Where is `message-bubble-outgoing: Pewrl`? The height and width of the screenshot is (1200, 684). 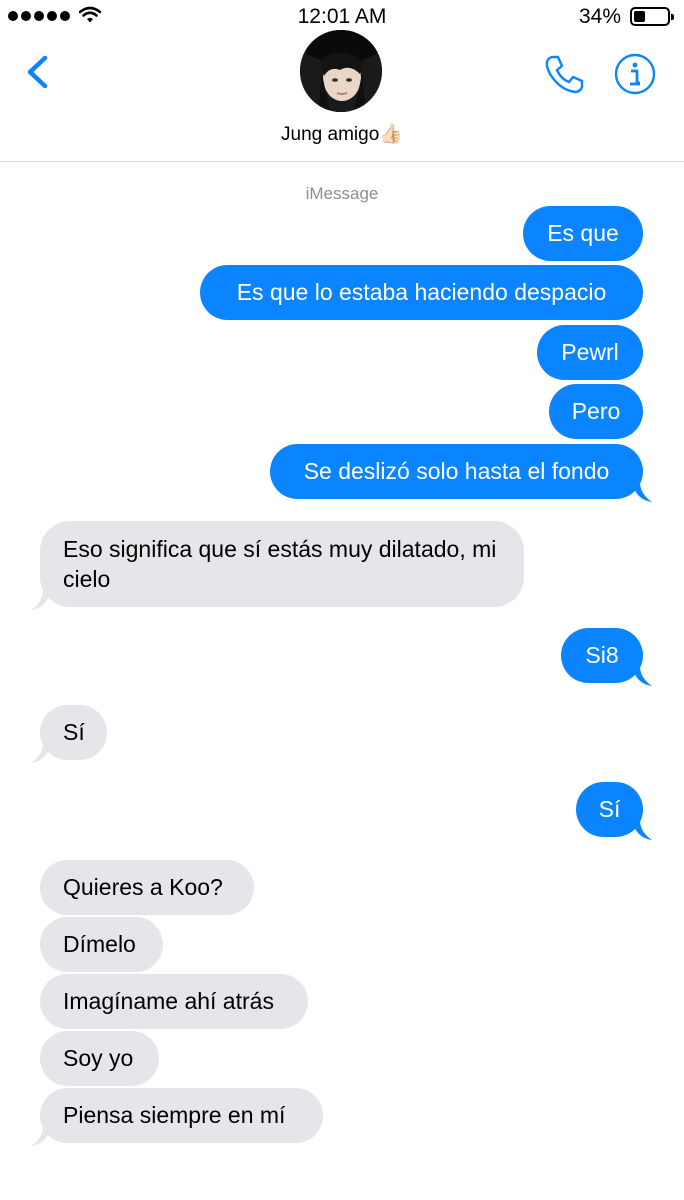 message-bubble-outgoing: Pewrl is located at coordinates (590, 352).